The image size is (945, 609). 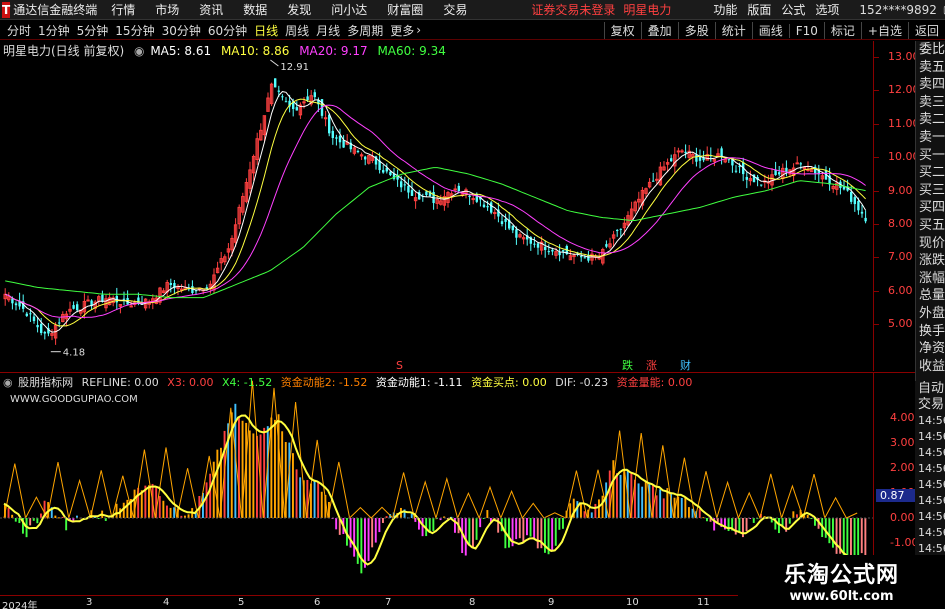 I want to click on period-more: 更多, so click(x=402, y=30).